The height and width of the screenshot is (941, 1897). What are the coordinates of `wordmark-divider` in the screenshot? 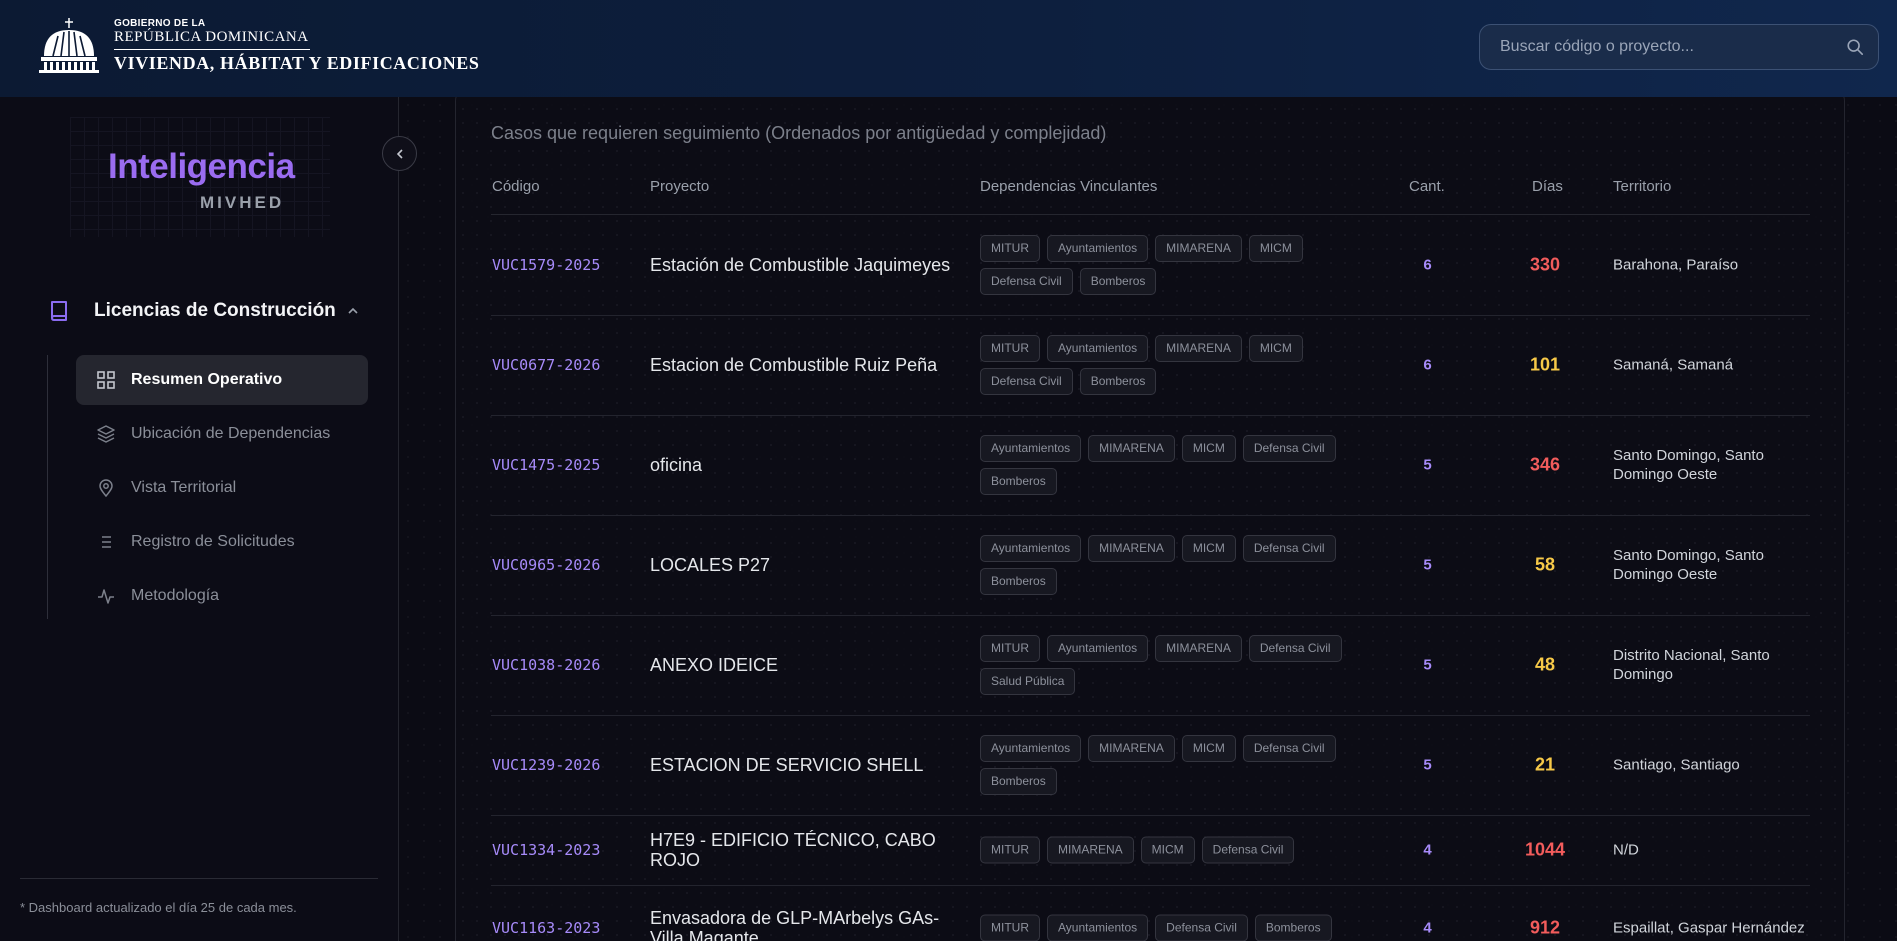 It's located at (212, 49).